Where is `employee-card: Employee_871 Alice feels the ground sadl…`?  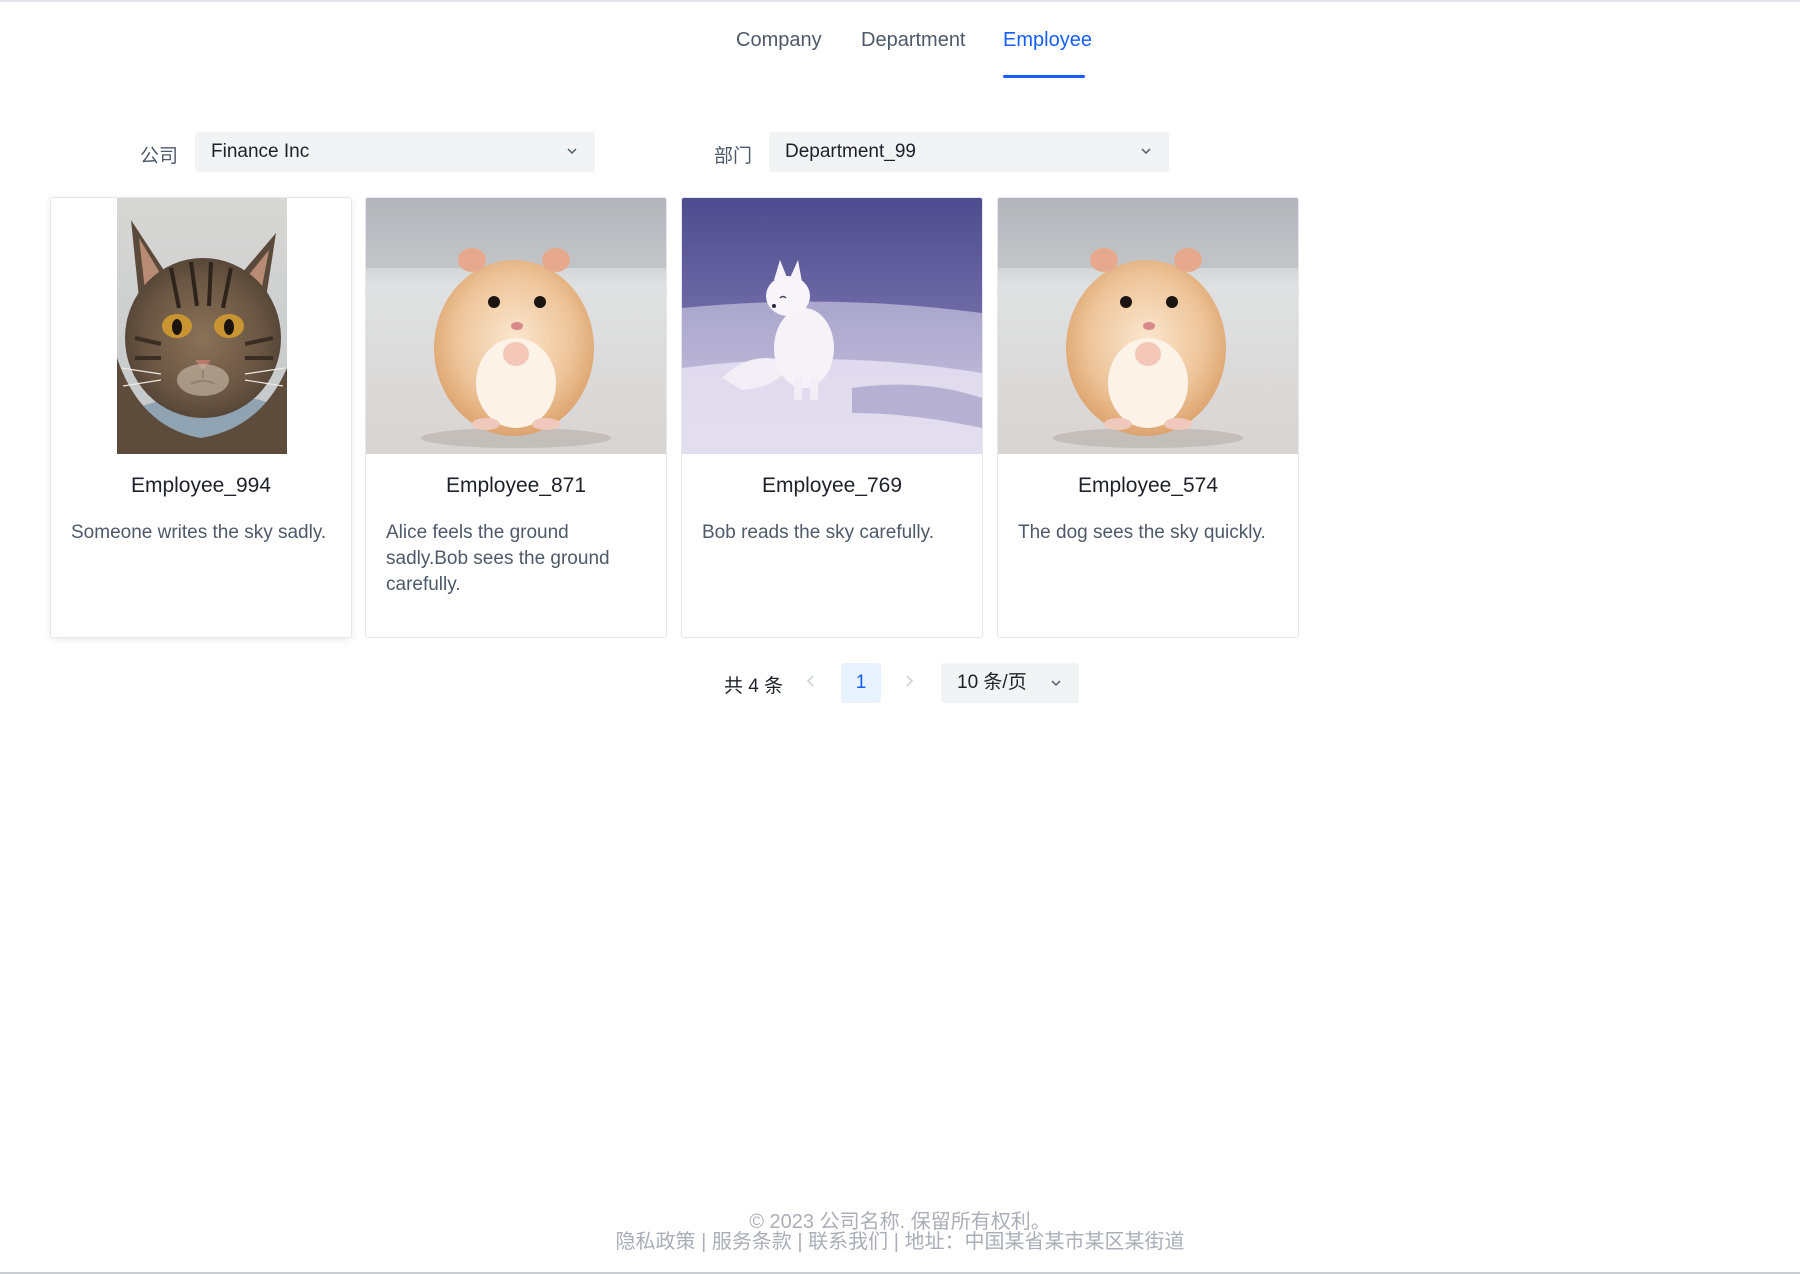
employee-card: Employee_871 Alice feels the ground sadl… is located at coordinates (516, 417).